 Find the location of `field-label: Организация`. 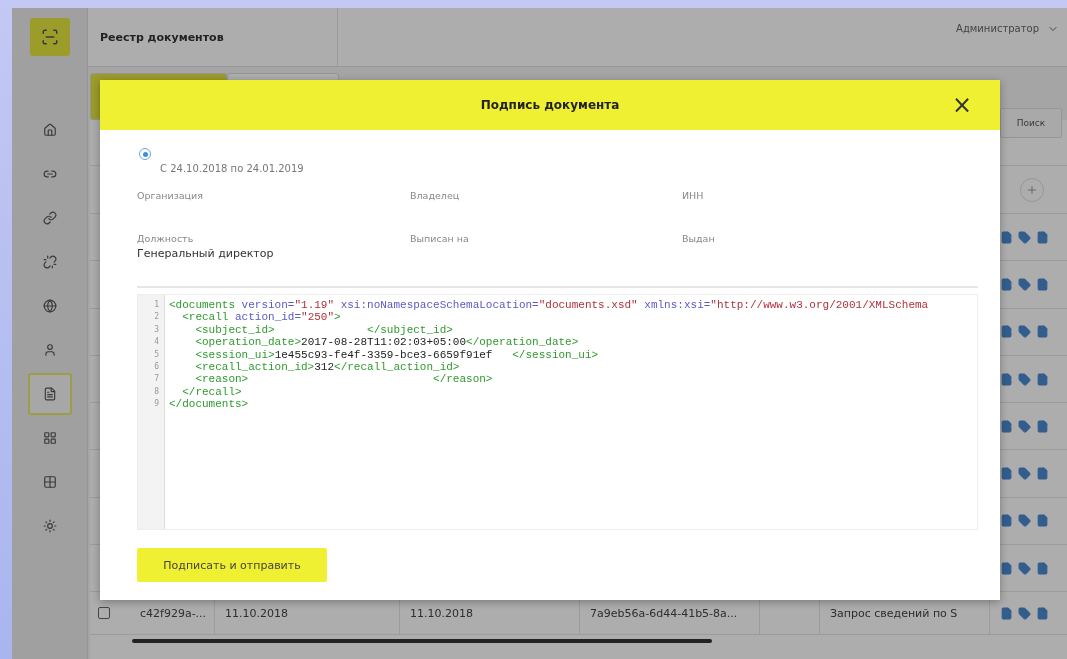

field-label: Организация is located at coordinates (170, 195).